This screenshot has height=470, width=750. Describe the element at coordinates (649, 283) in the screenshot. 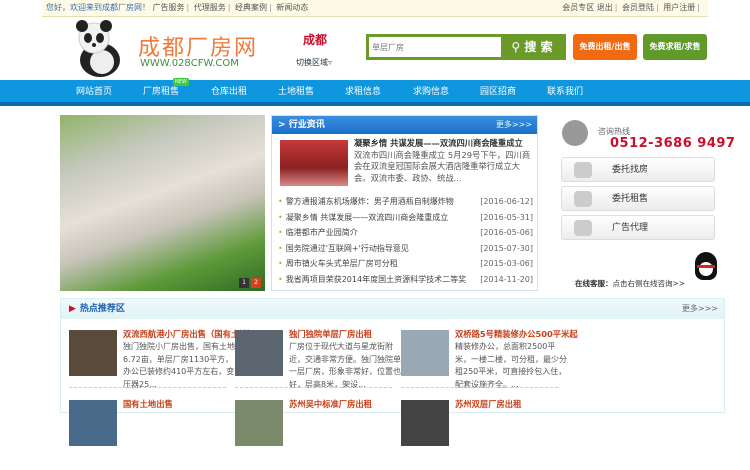

I see `online-service-text: 点击右侧在线咨询>>` at that location.